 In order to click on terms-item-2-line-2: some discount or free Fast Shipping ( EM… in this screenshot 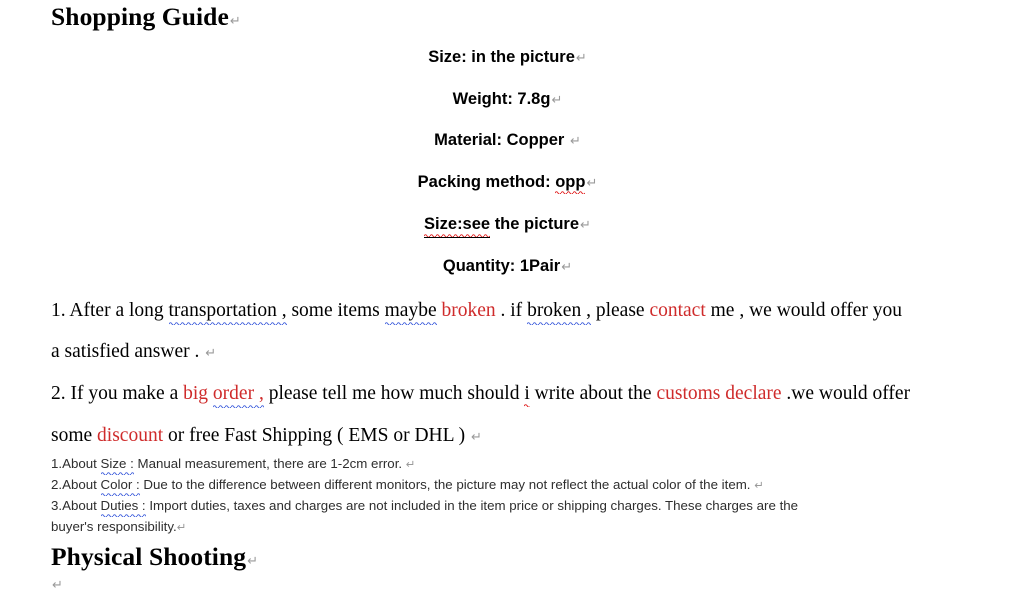, I will do `click(516, 436)`.